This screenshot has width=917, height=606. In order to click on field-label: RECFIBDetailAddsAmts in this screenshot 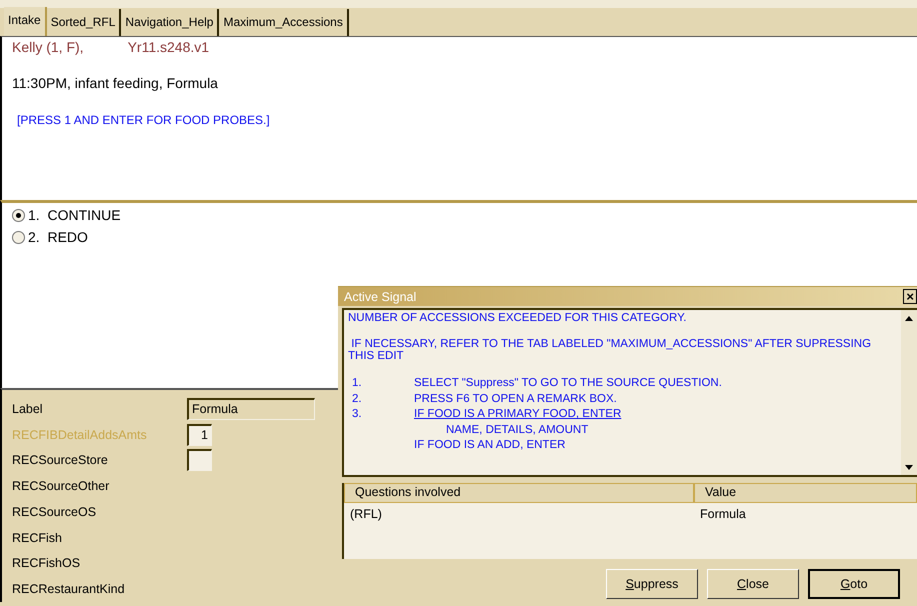, I will do `click(80, 435)`.